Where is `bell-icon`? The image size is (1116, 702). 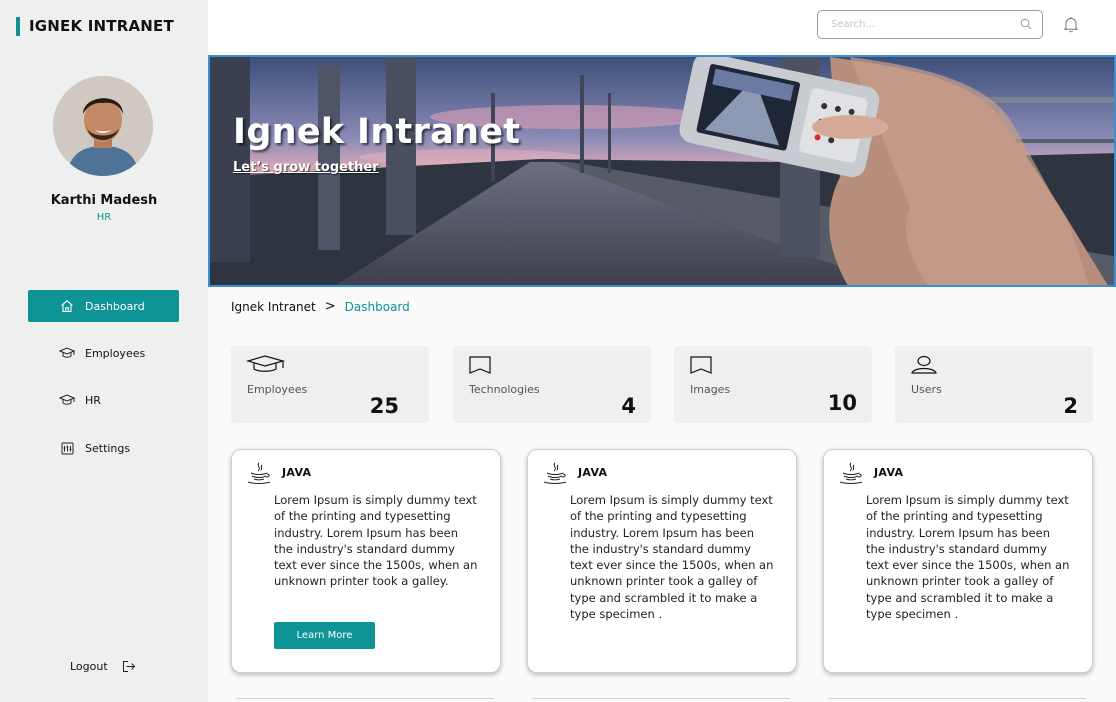 bell-icon is located at coordinates (1071, 26).